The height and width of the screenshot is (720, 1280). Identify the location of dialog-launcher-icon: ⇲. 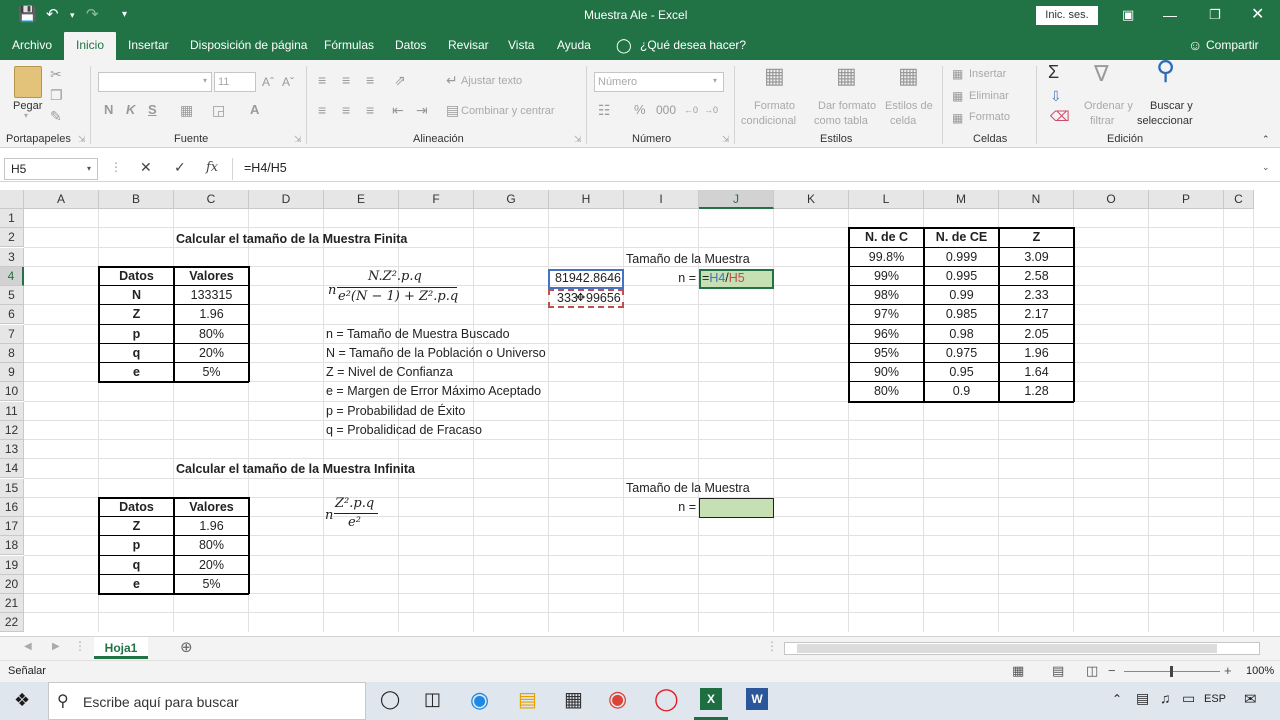
(82, 139).